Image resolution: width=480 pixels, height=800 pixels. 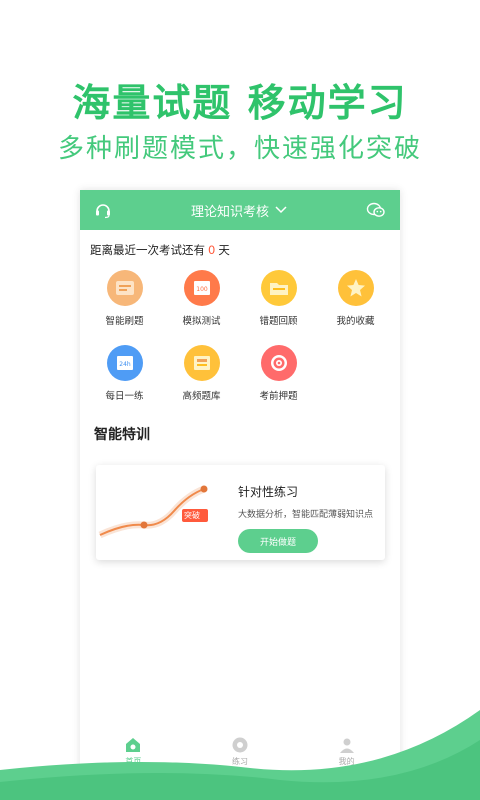 I want to click on section-title: 智能特训, so click(x=122, y=435).